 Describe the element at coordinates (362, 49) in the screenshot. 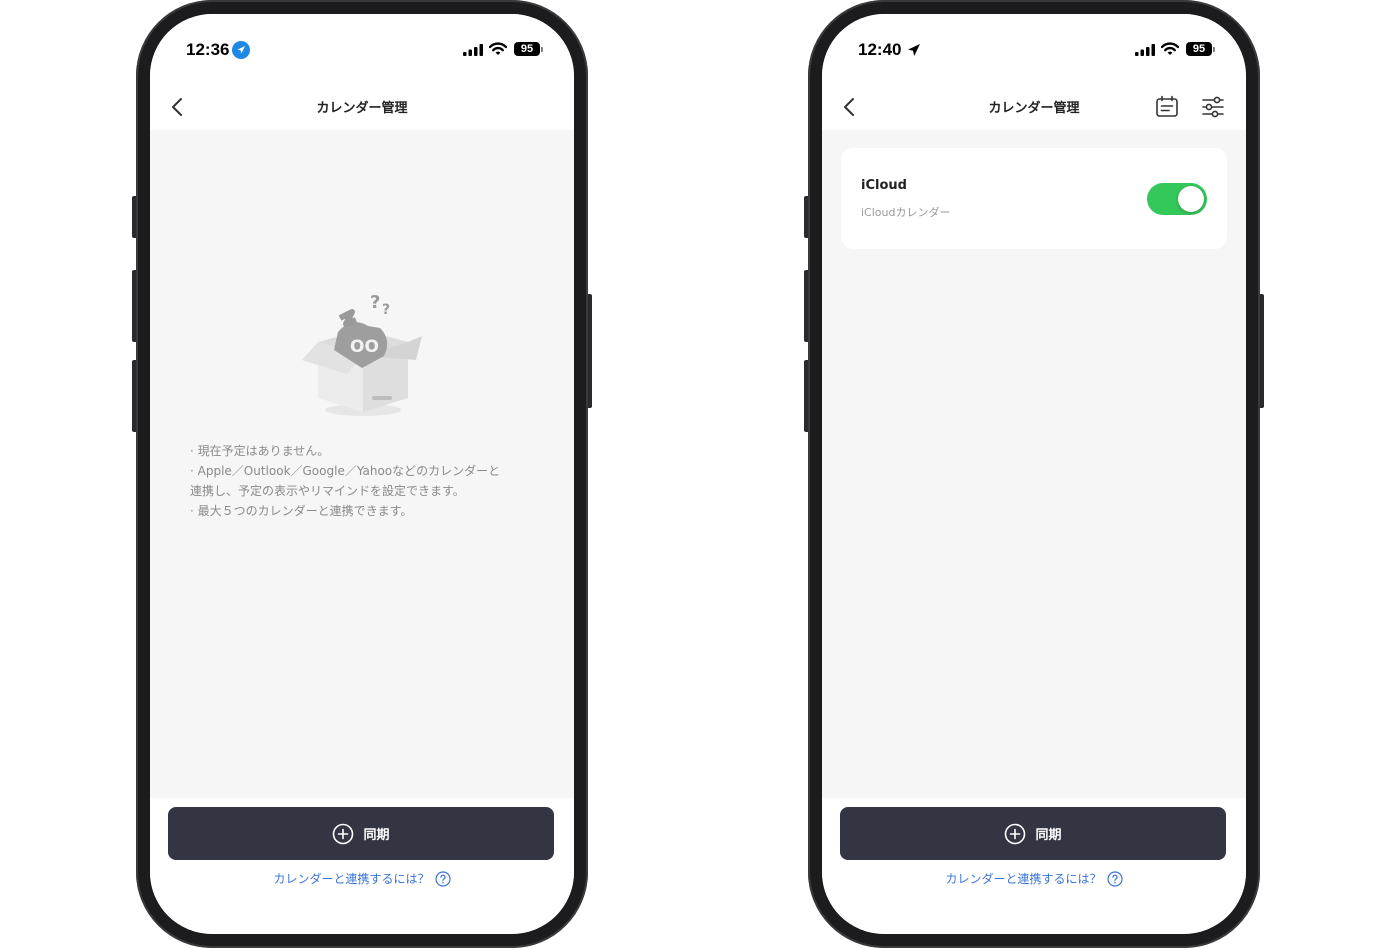

I see `status-bar: 12:36 95` at that location.